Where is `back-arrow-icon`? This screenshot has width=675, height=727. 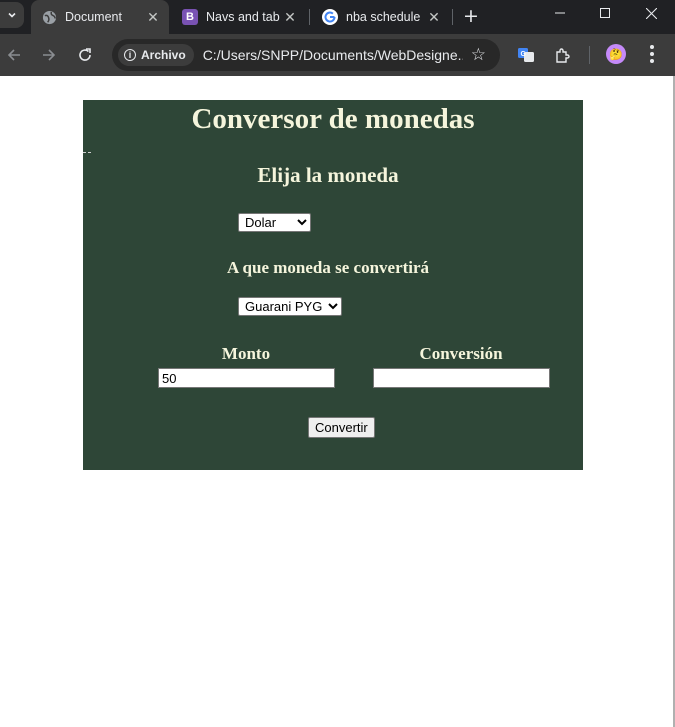 back-arrow-icon is located at coordinates (14, 55).